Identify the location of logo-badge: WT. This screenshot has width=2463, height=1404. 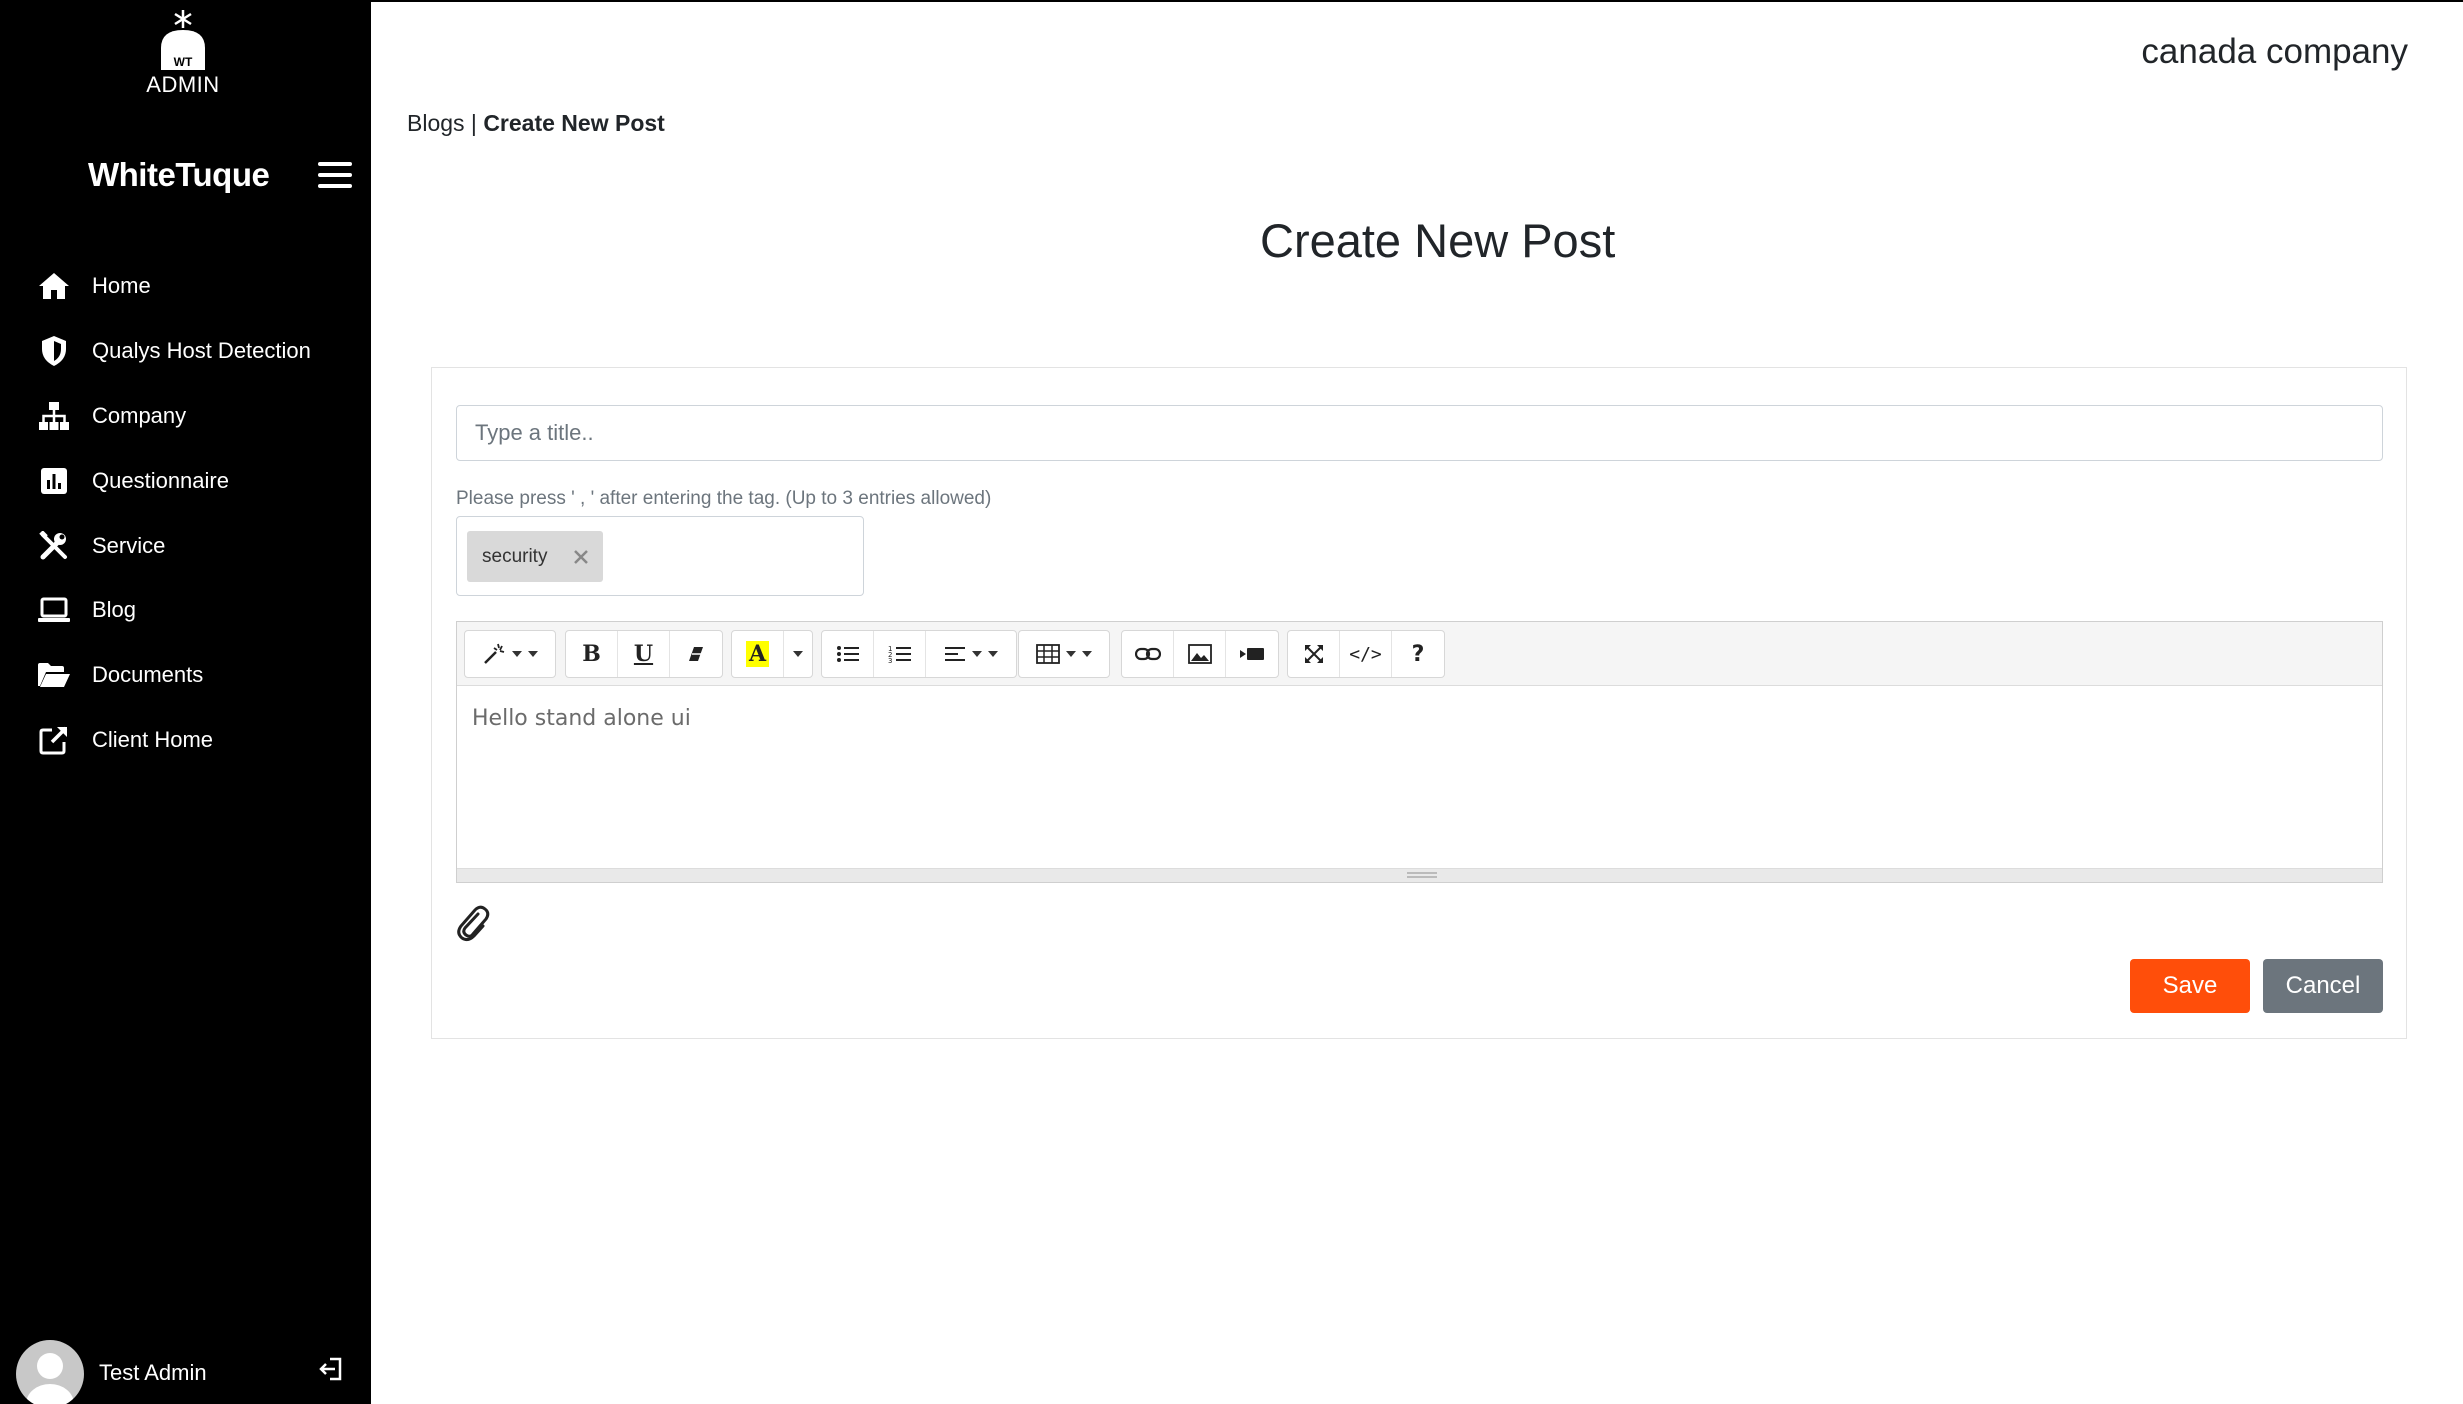
(183, 62).